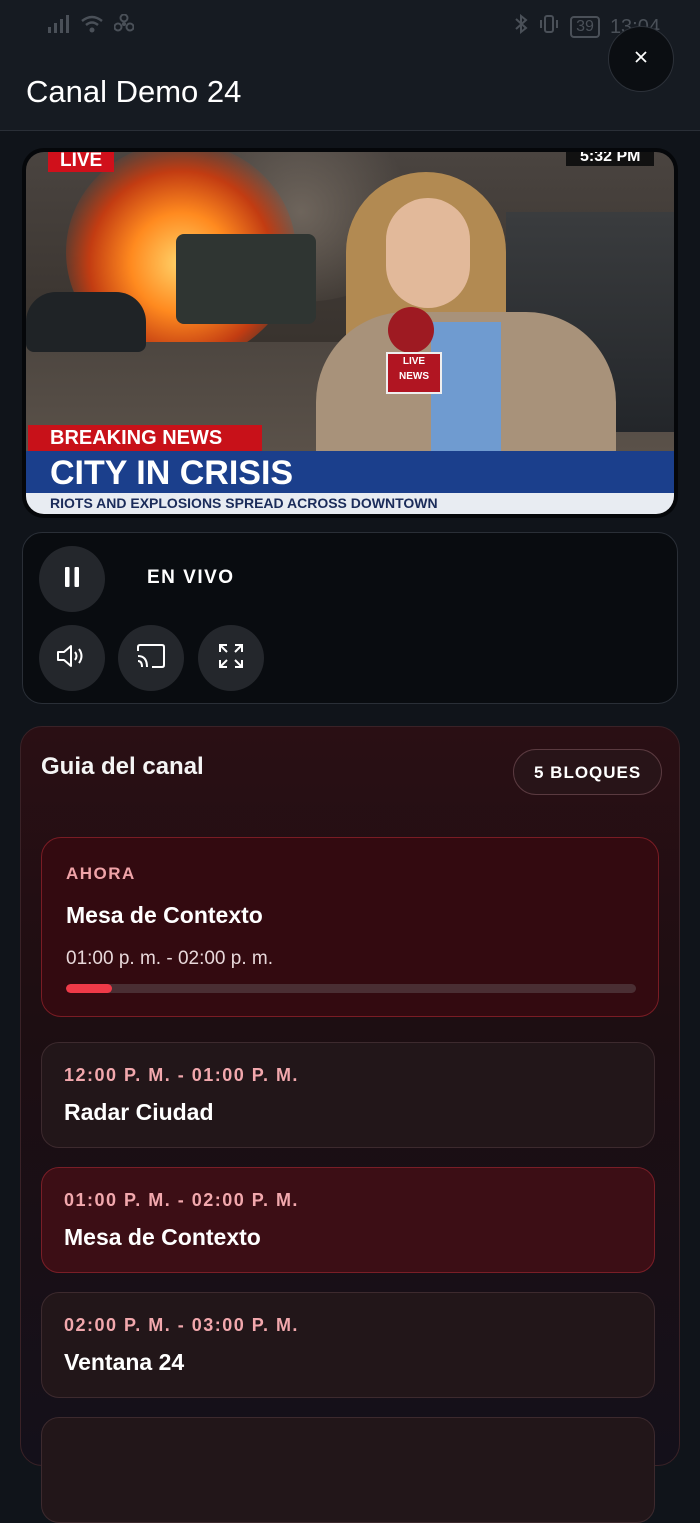 This screenshot has width=700, height=1523. I want to click on live-tag: LIVE, so click(81, 162).